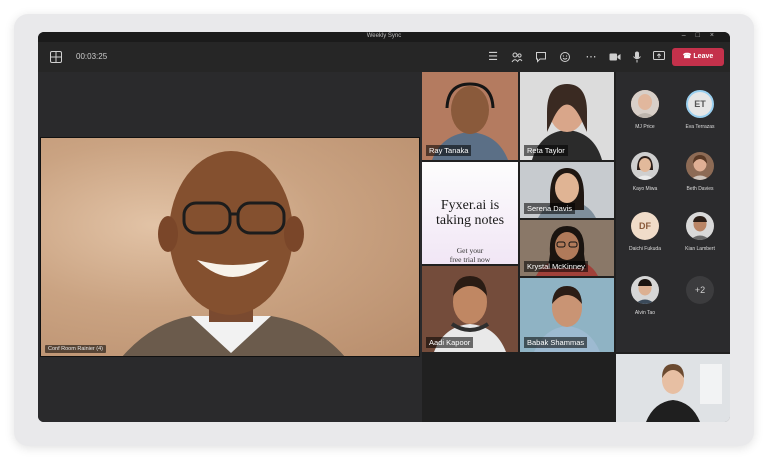  What do you see at coordinates (591, 57) in the screenshot?
I see `more-options-icon: ⋯` at bounding box center [591, 57].